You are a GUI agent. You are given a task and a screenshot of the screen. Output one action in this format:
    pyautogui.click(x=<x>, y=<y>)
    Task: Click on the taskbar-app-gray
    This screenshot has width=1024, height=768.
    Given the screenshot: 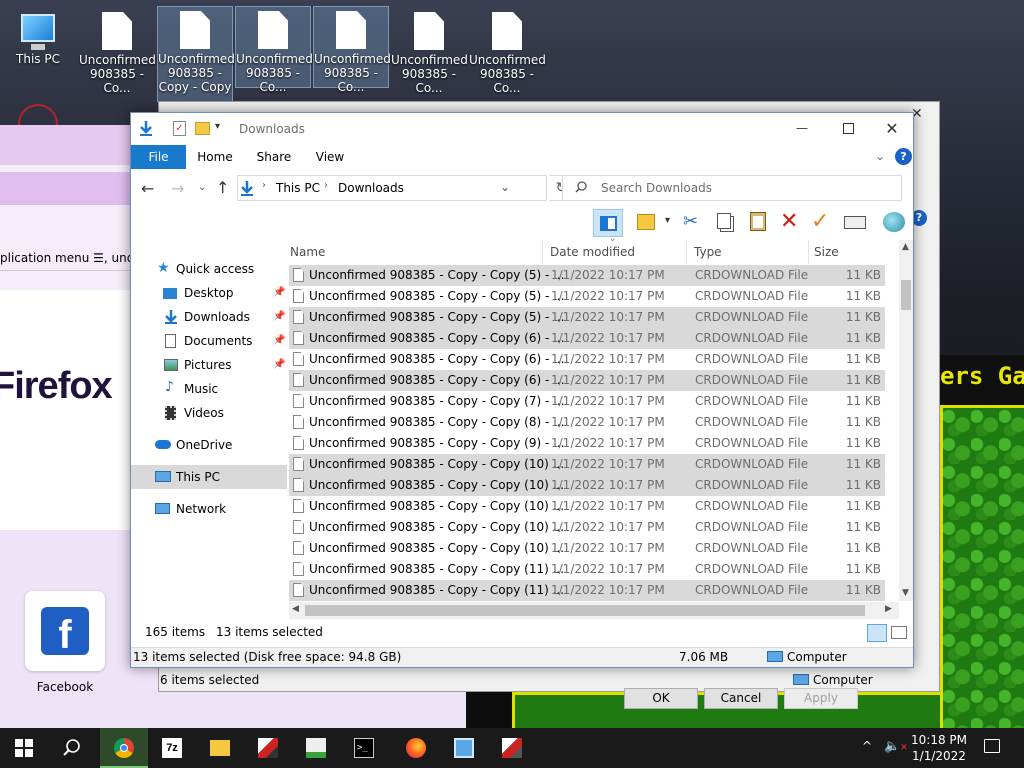 What is the action you would take?
    pyautogui.click(x=512, y=748)
    